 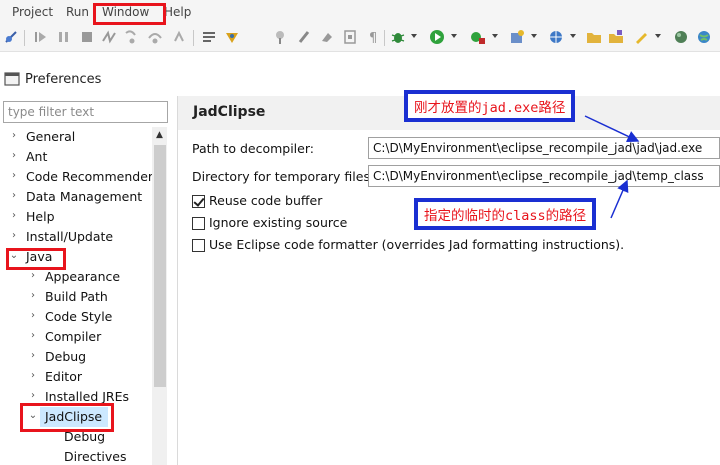 What do you see at coordinates (129, 14) in the screenshot?
I see `highlight-window-menu` at bounding box center [129, 14].